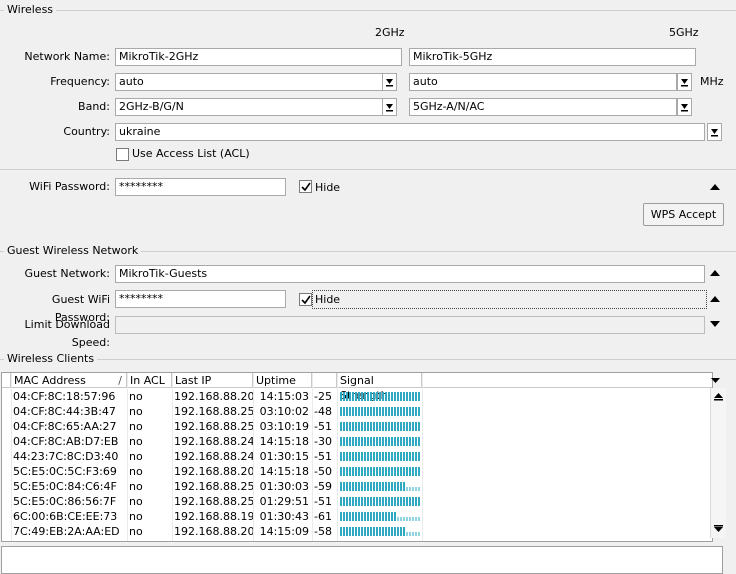 The width and height of the screenshot is (736, 574). What do you see at coordinates (718, 463) in the screenshot?
I see `table-scrollbar` at bounding box center [718, 463].